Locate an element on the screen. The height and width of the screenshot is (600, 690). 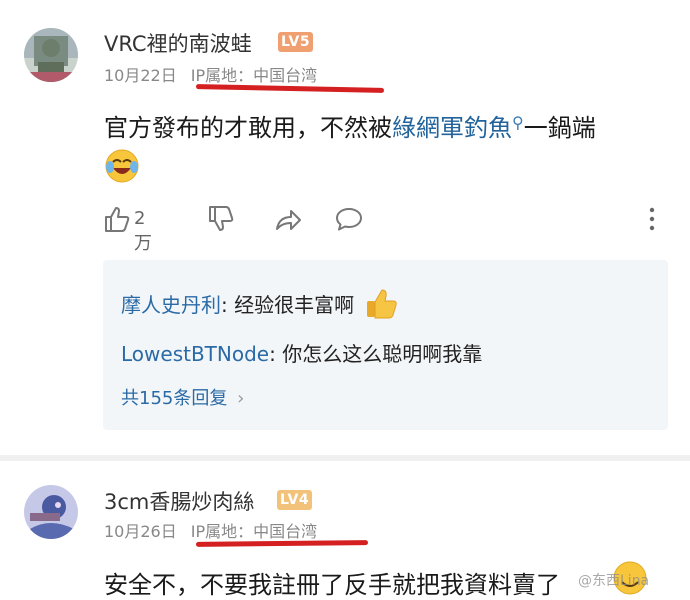
comment-meta: 10月22日 IP属地：中国台湾 is located at coordinates (210, 74).